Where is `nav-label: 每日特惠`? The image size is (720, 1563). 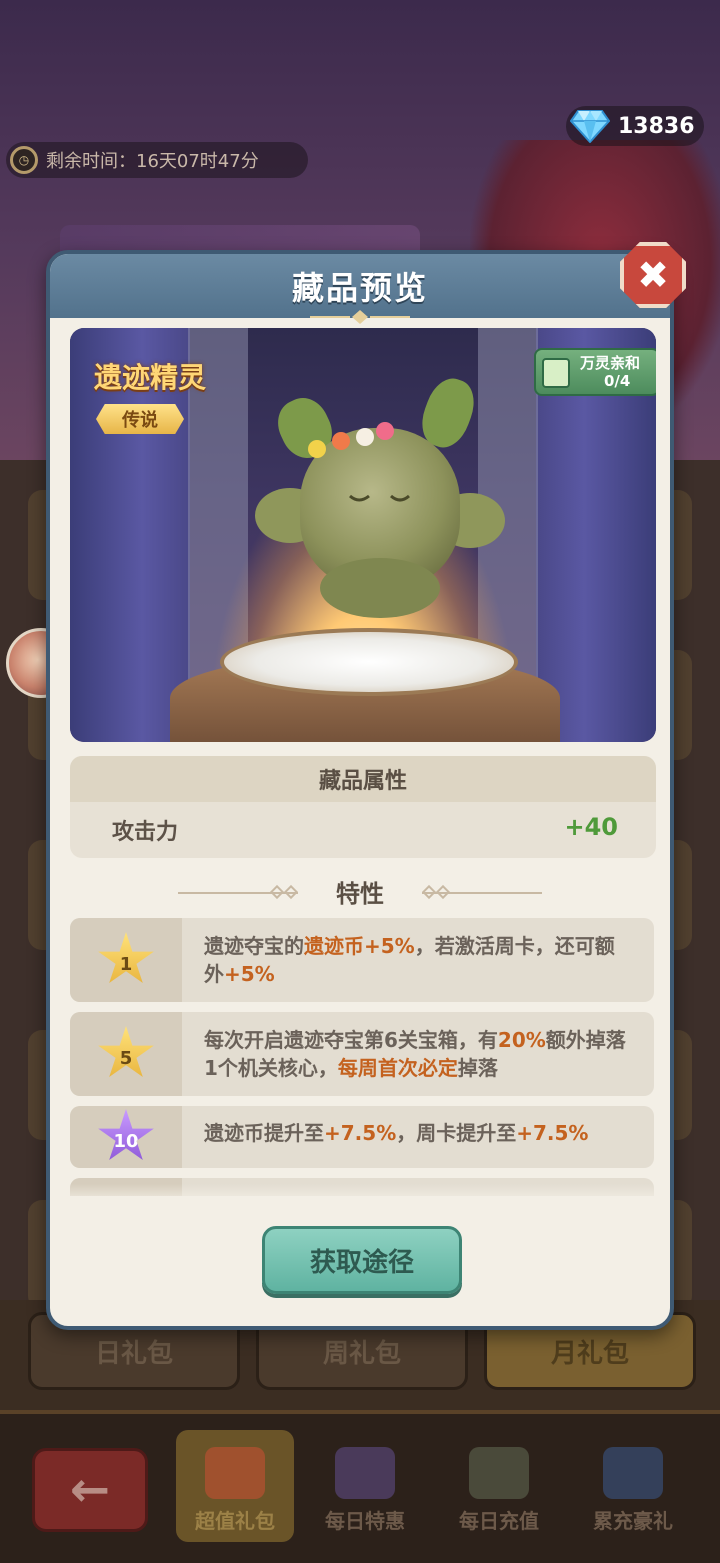
nav-label: 每日特惠 is located at coordinates (365, 1521).